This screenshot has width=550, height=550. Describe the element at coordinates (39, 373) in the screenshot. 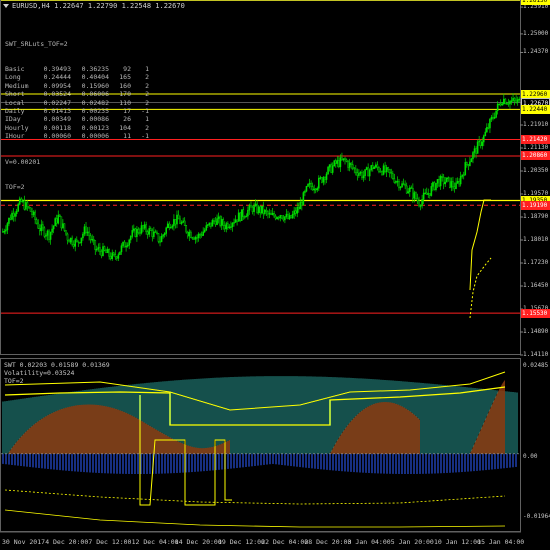

I see `volatility-text: Volatility=0.03524` at that location.